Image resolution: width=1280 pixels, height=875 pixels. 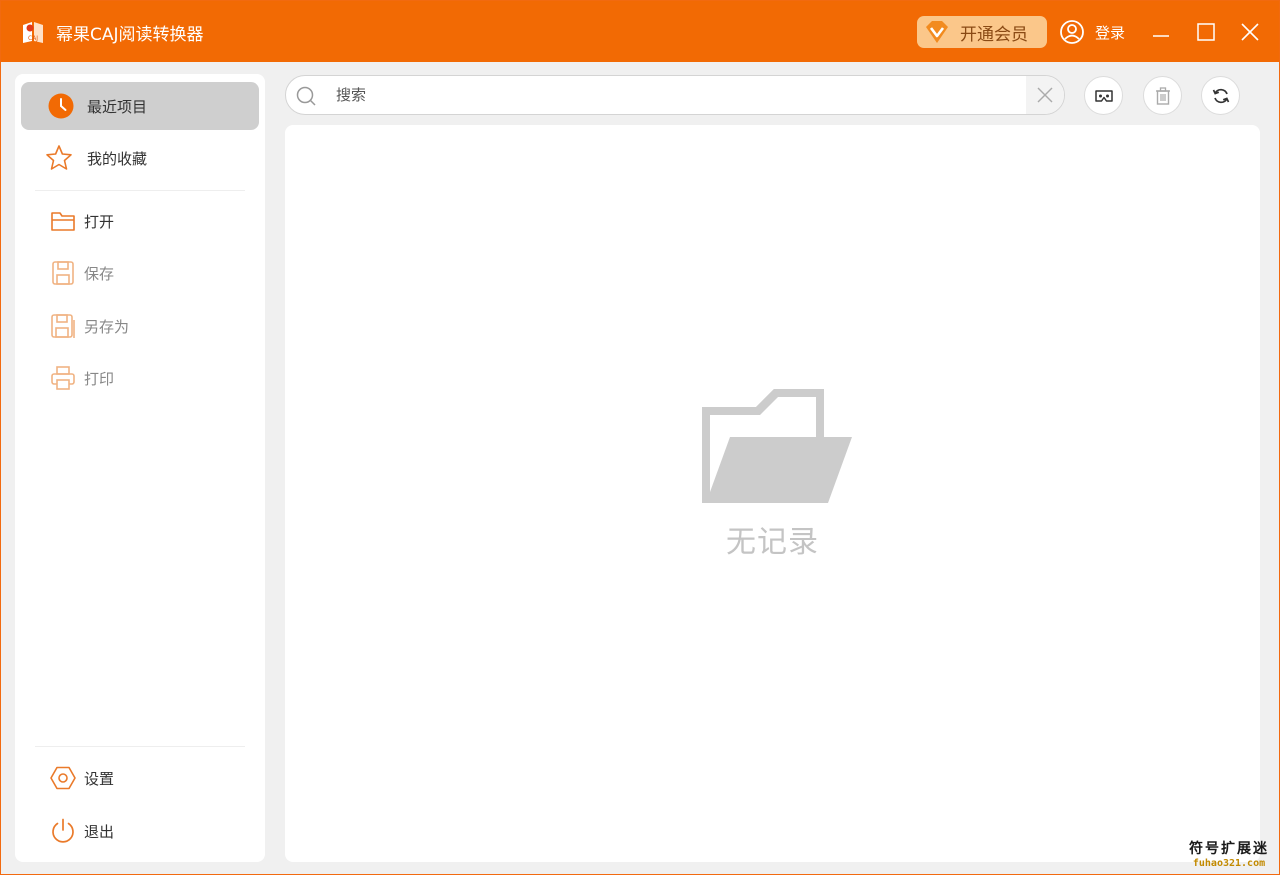 I want to click on app-logo-icon: CAJ, so click(x=33, y=32).